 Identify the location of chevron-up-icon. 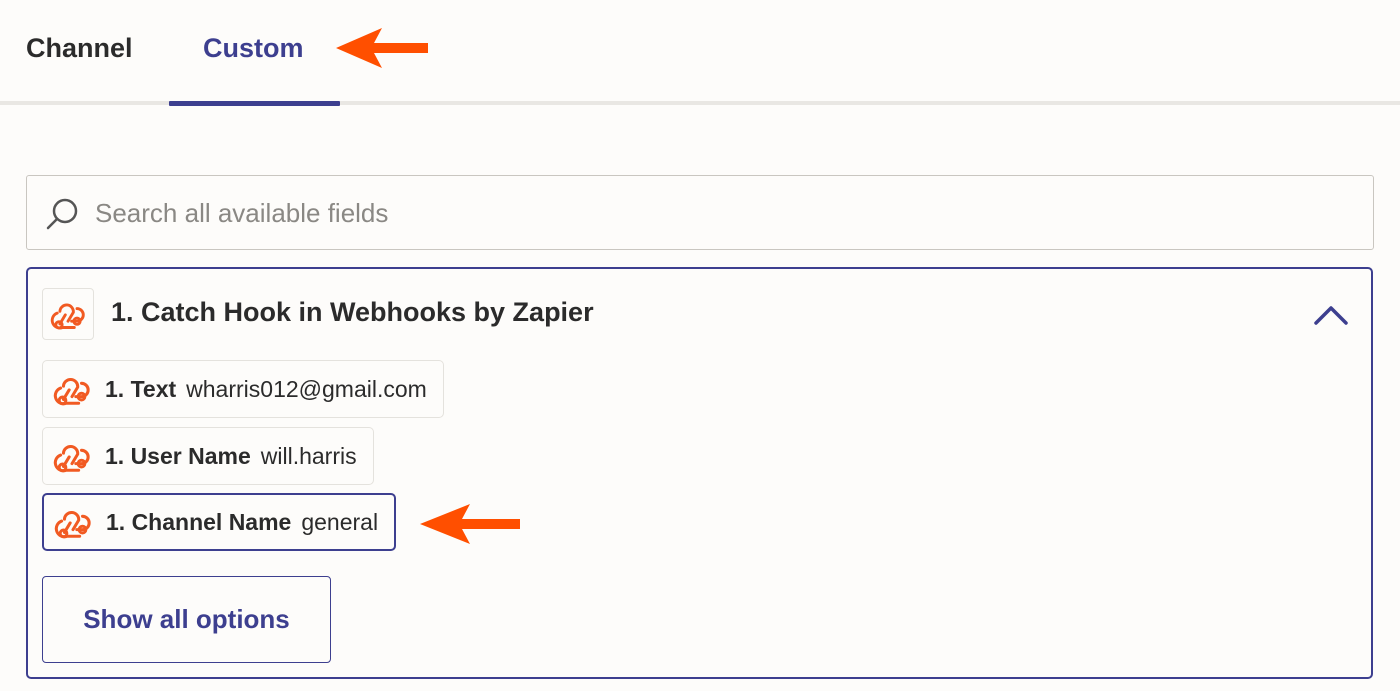
(1331, 314).